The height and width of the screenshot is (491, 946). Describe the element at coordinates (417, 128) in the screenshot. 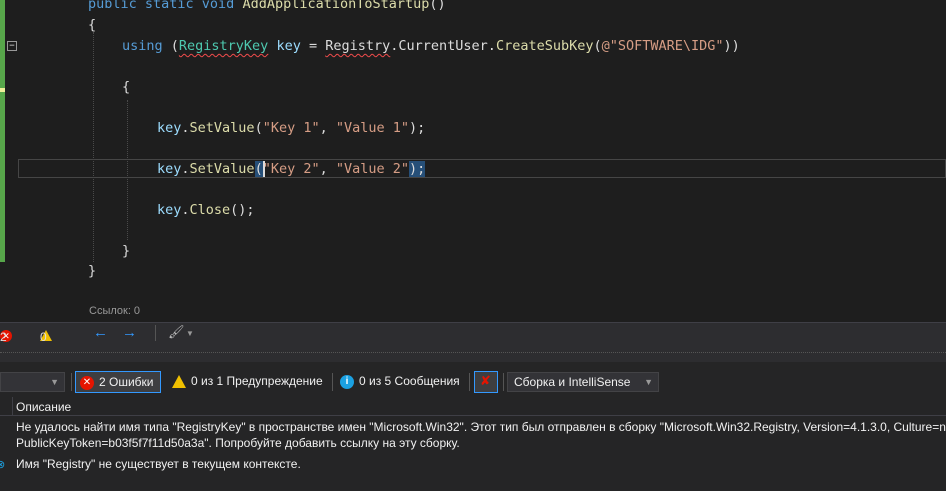

I see `punctuation: );` at that location.